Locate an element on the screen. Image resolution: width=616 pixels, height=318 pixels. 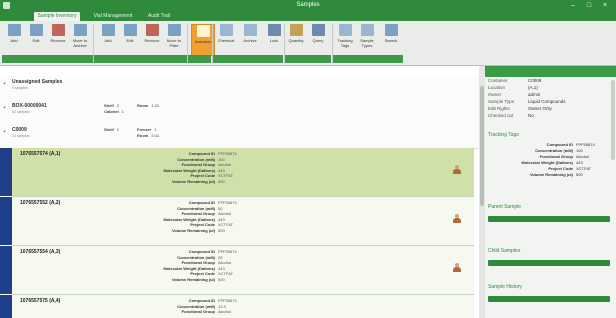
edit-icon is located at coordinates (36, 30).